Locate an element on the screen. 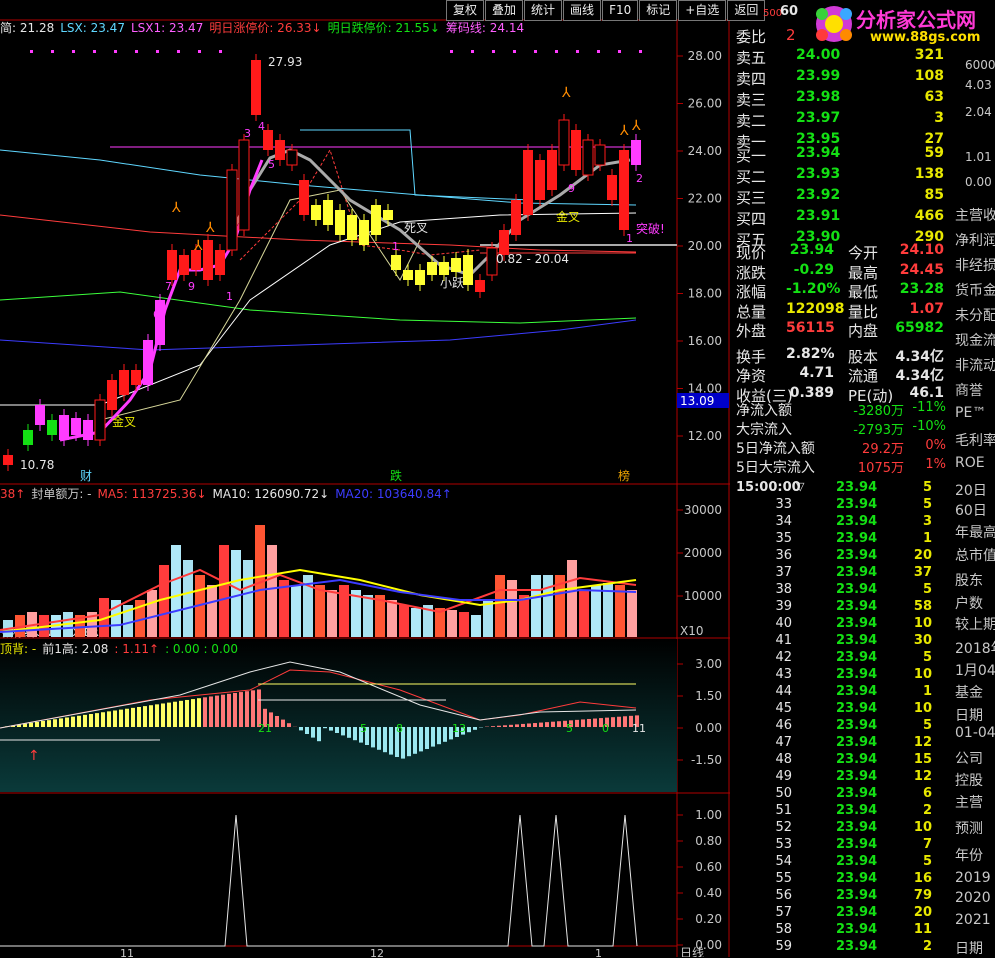  fundamental-item: 商誉 is located at coordinates (975, 390).